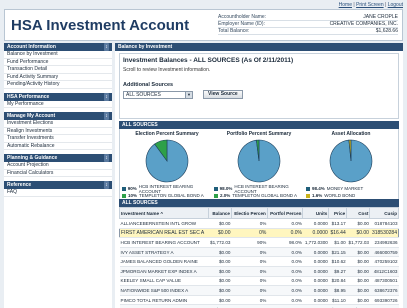 This screenshot has width=407, height=308. Describe the element at coordinates (249, 213) in the screenshot. I see `column-header-electio-percen: Electio Percen` at that location.